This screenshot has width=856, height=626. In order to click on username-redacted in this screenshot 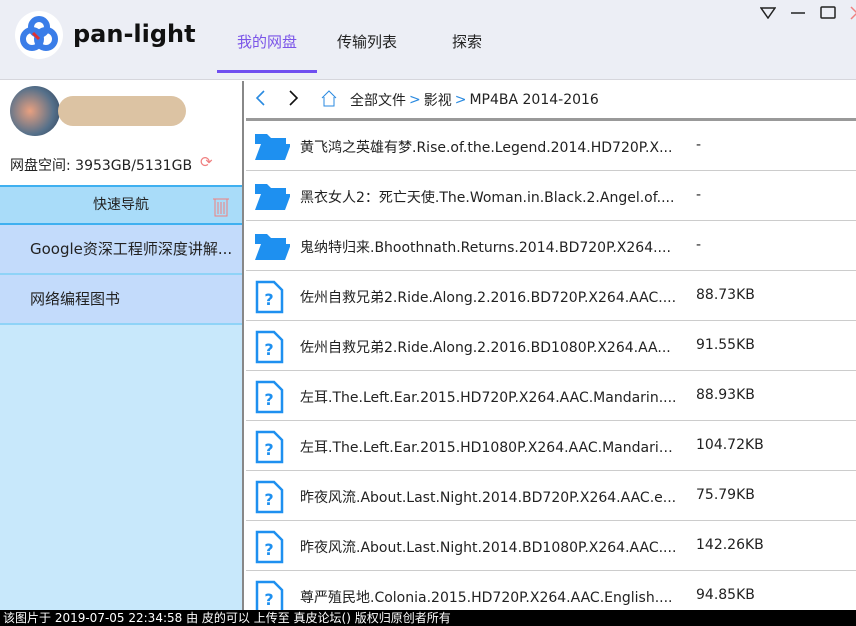, I will do `click(122, 111)`.